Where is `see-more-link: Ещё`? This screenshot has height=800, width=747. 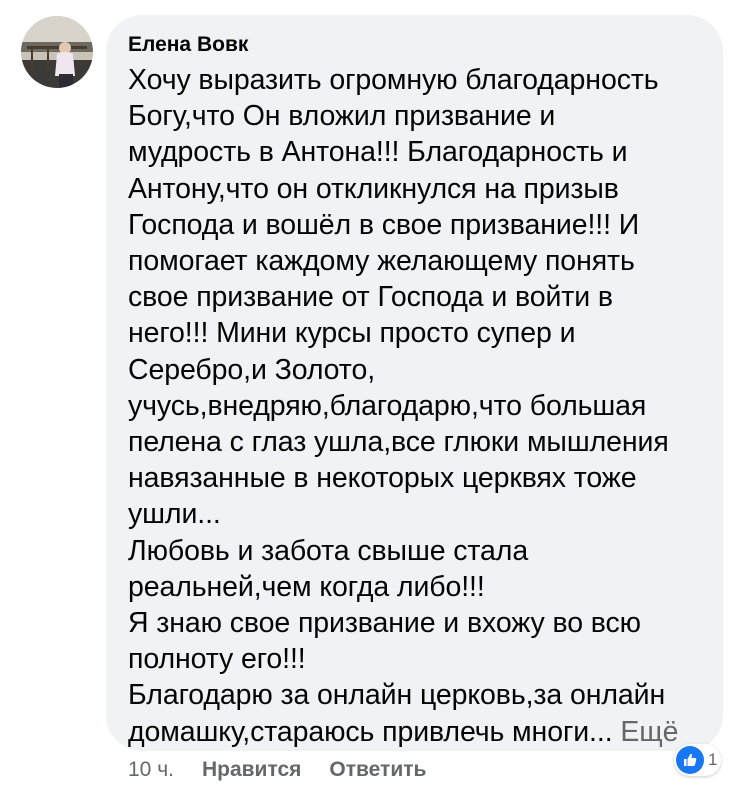
see-more-link: Ещё is located at coordinates (649, 732).